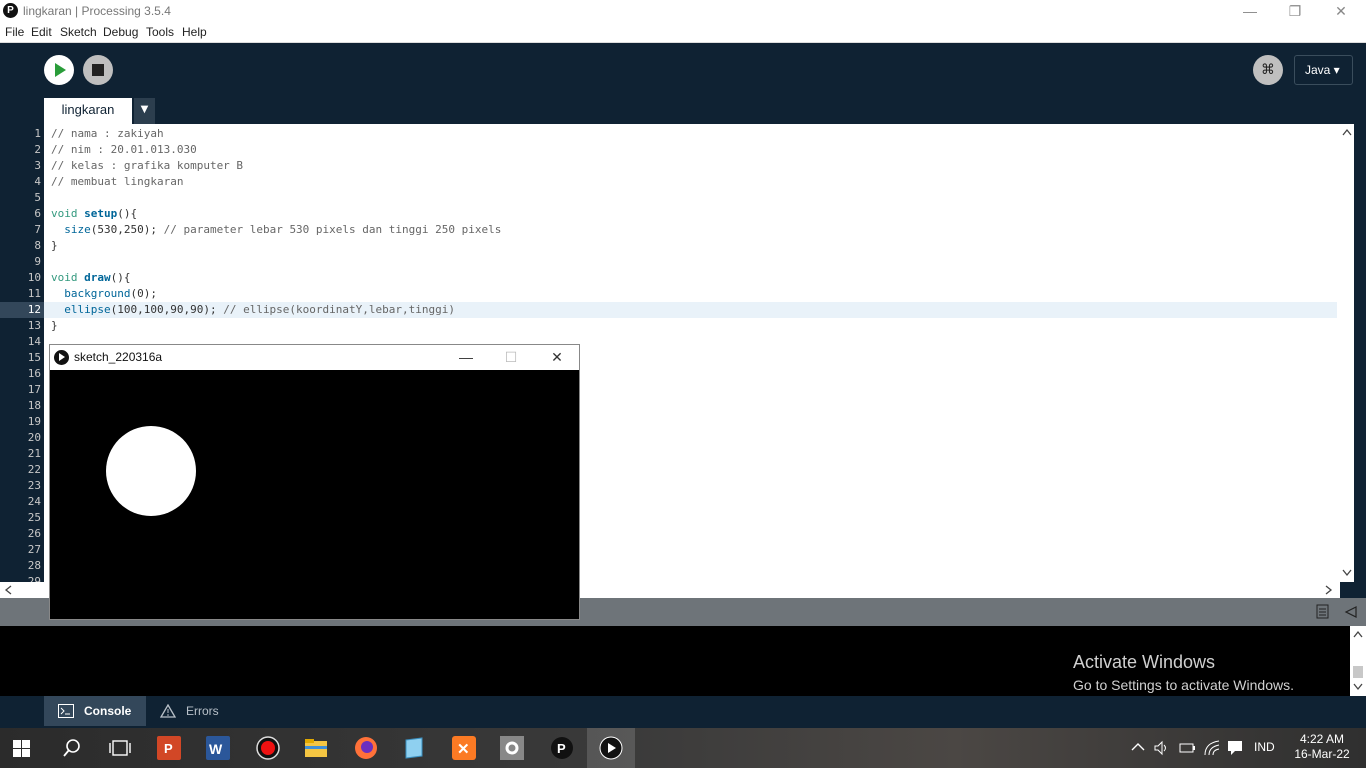 The height and width of the screenshot is (768, 1366). What do you see at coordinates (190, 711) in the screenshot?
I see `tab-errors: Errors` at bounding box center [190, 711].